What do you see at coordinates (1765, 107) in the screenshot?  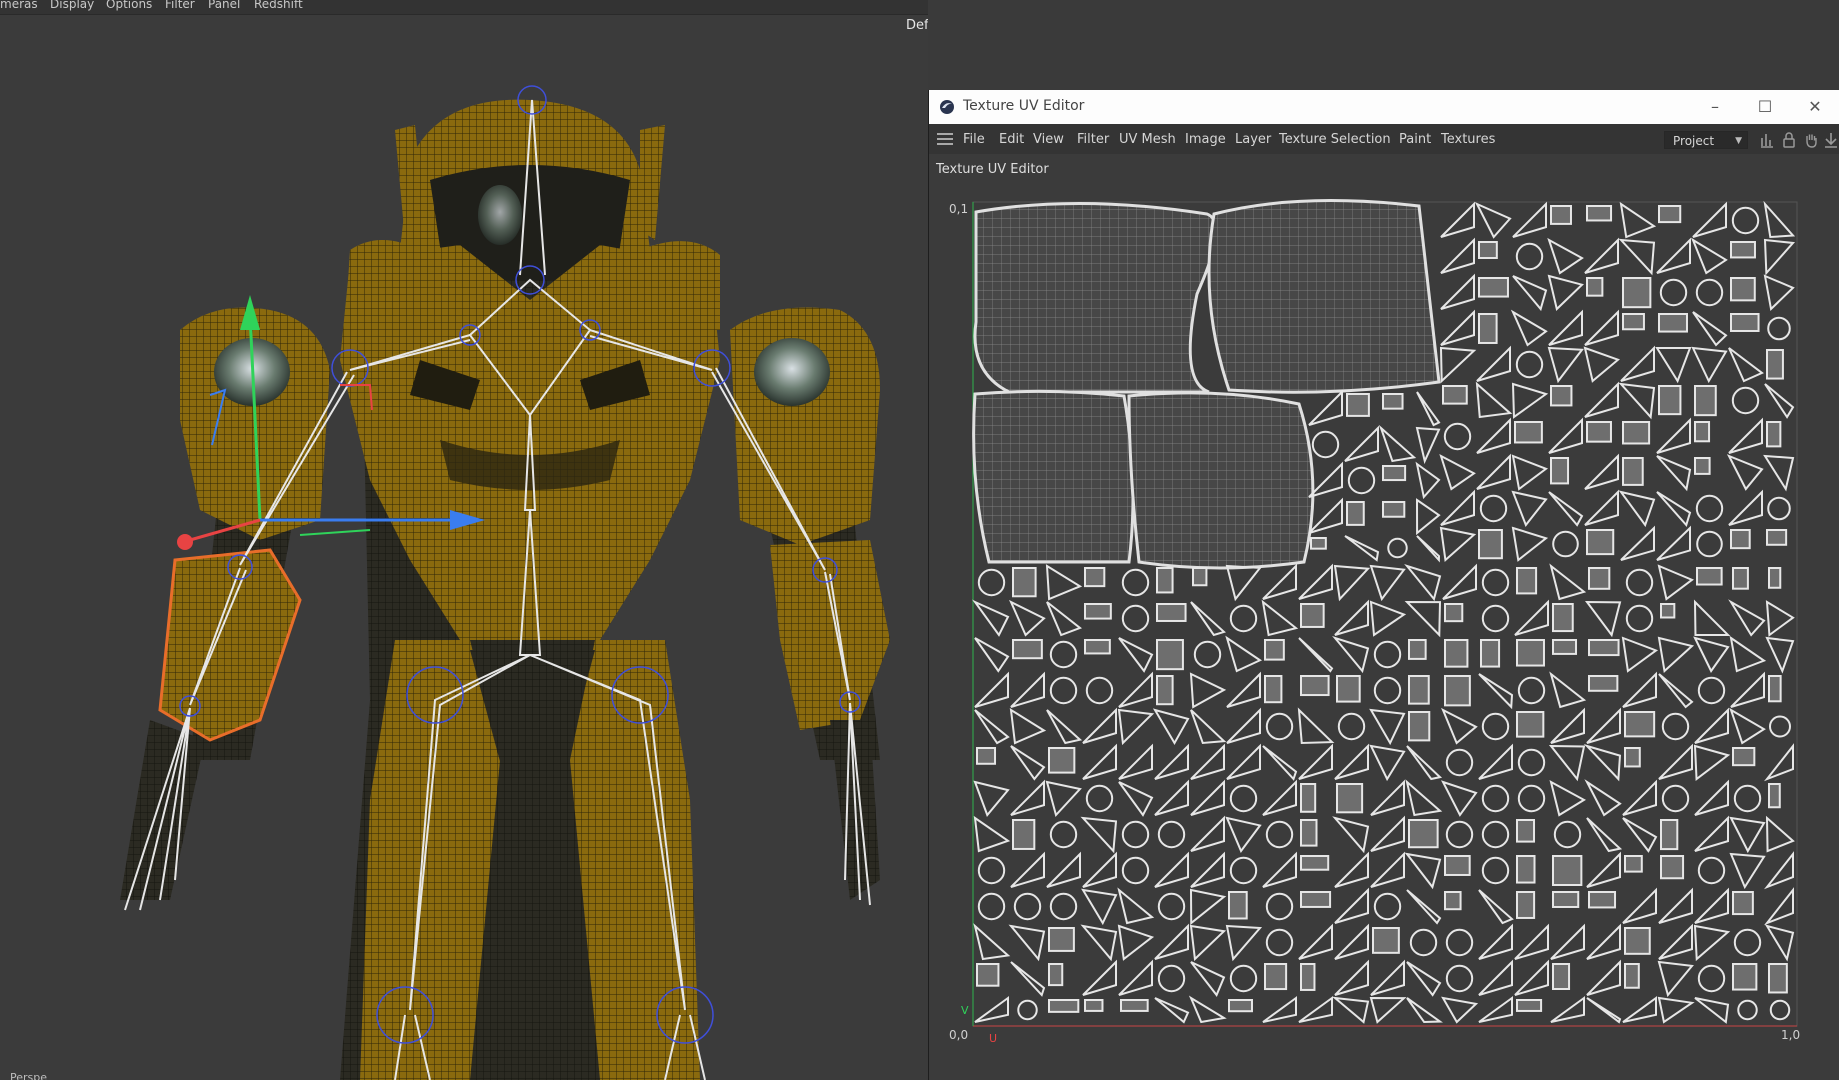 I see `maximize-button: ☐` at bounding box center [1765, 107].